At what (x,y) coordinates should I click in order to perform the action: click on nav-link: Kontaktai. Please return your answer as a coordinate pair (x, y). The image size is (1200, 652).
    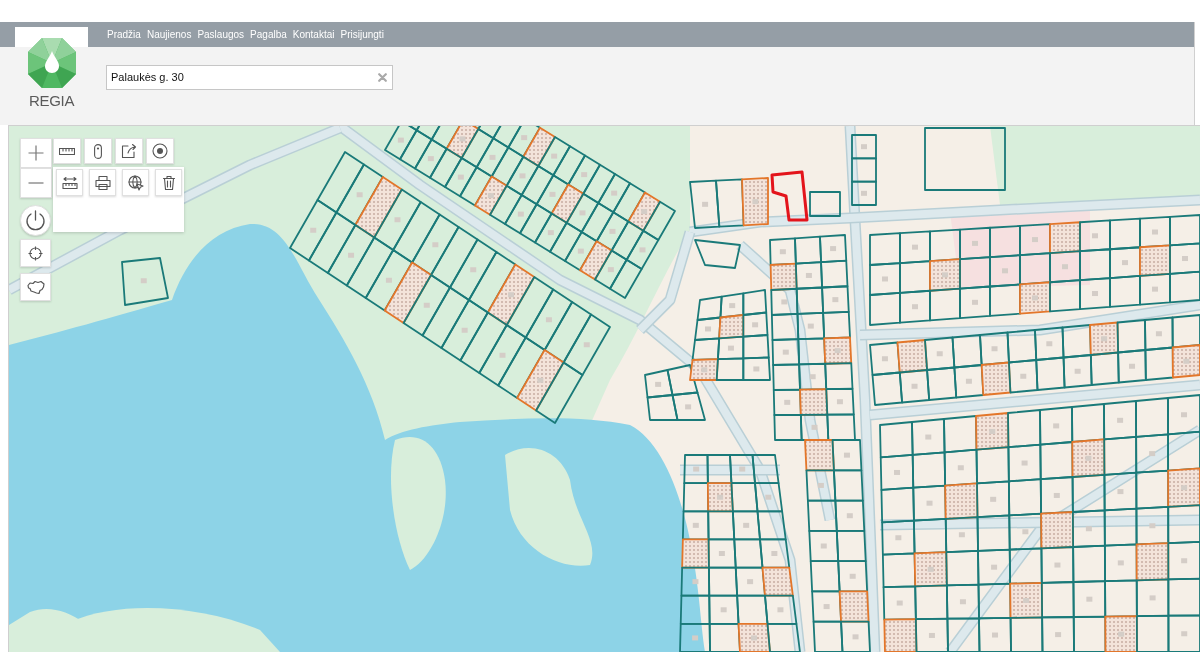
    Looking at the image, I should click on (313, 34).